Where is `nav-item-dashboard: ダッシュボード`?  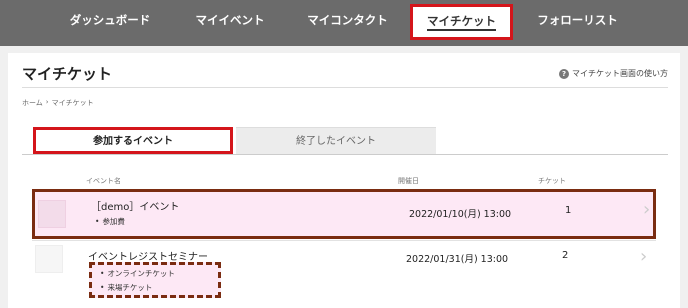 nav-item-dashboard: ダッシュボード is located at coordinates (110, 23).